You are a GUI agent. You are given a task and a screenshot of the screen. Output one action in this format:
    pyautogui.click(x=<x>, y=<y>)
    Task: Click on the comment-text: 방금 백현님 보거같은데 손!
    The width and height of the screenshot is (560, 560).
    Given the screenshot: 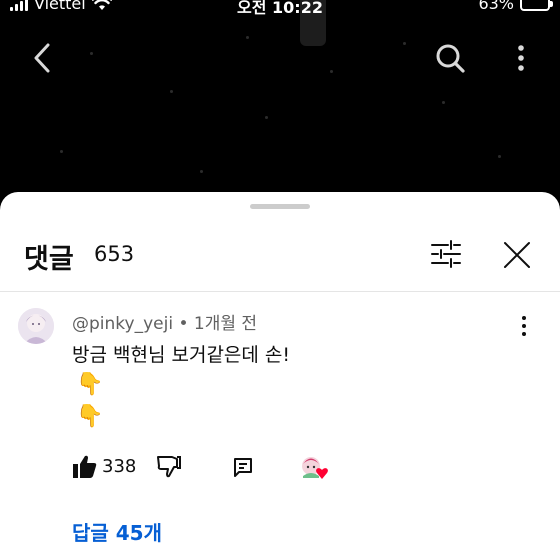 What is the action you would take?
    pyautogui.click(x=181, y=355)
    